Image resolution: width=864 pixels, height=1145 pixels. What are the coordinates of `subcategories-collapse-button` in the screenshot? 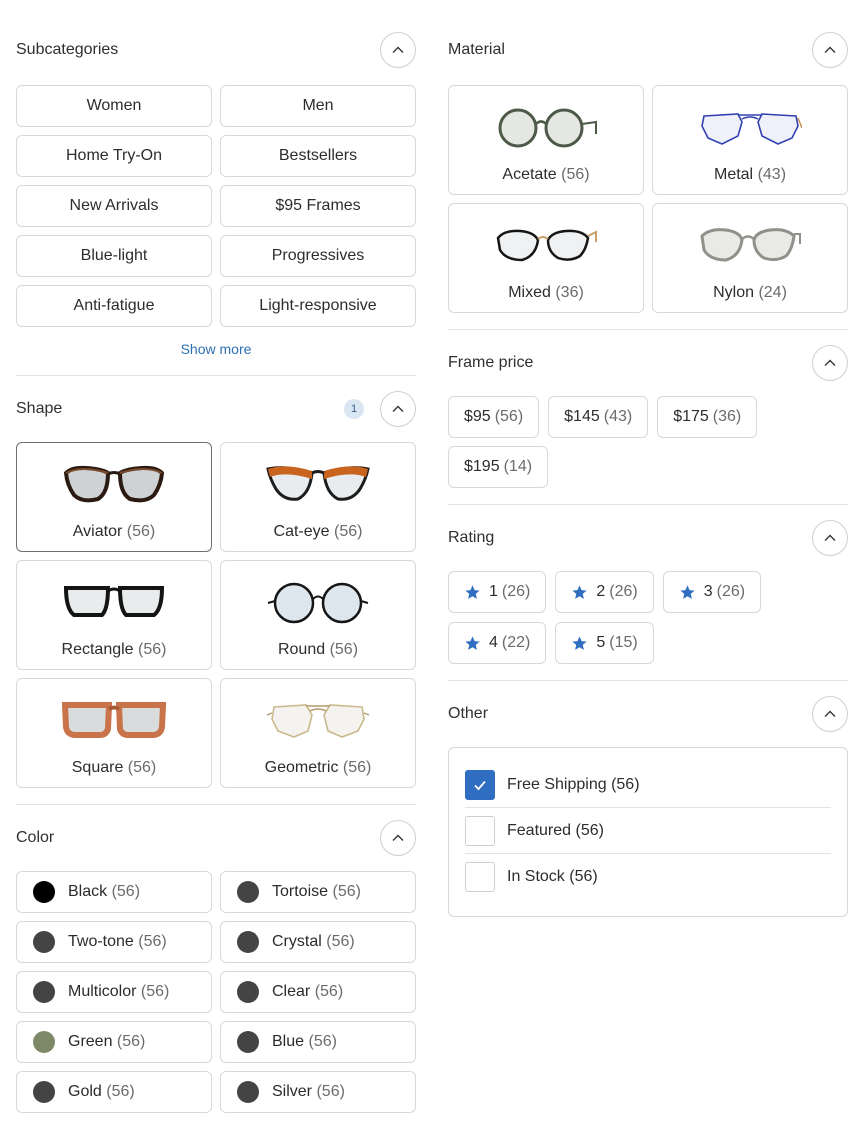 It's located at (398, 50).